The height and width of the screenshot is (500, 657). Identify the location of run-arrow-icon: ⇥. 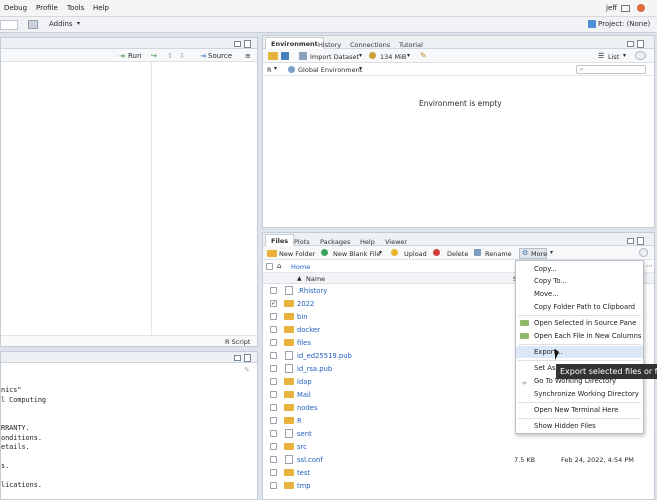
(122, 56).